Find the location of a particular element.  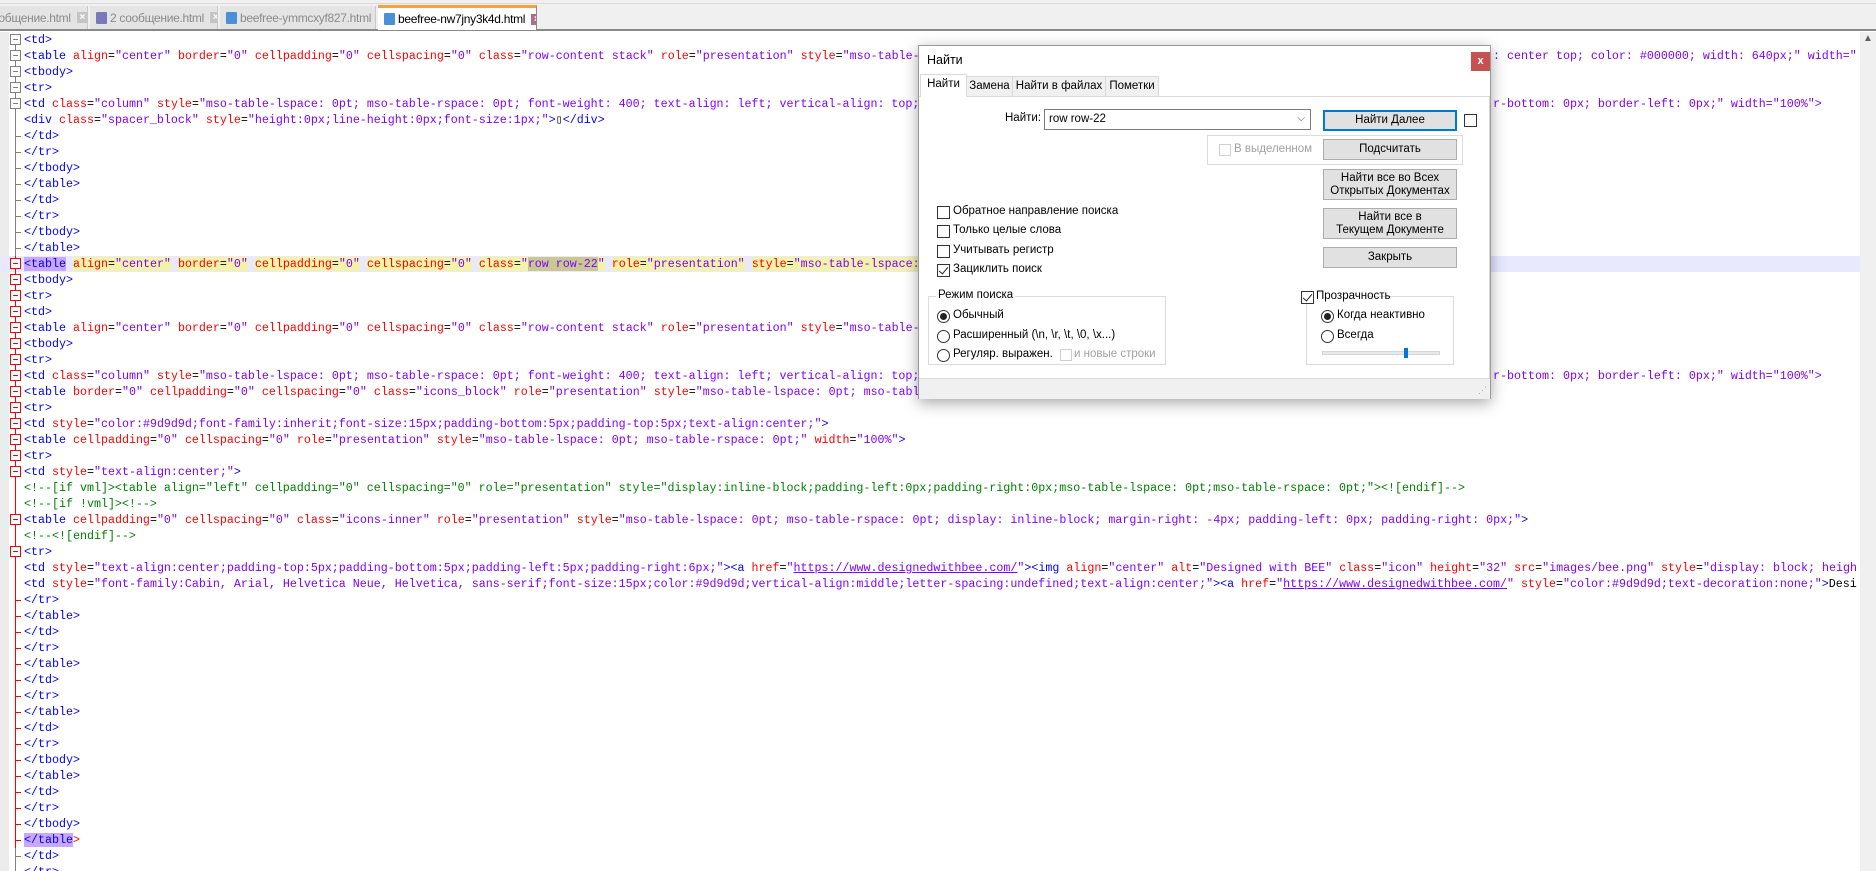

scroll-up-icon: ▲ is located at coordinates (1868, 38).